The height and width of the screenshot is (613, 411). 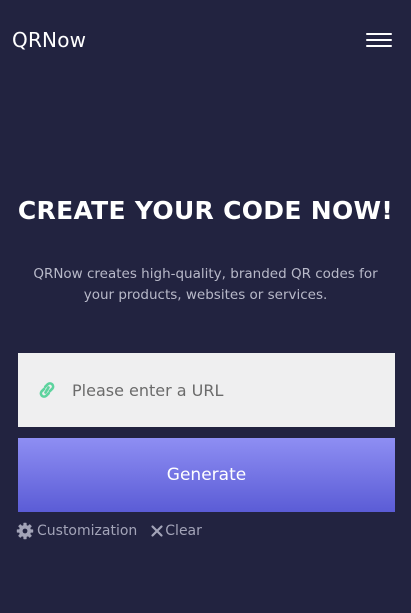 I want to click on close-icon, so click(x=157, y=531).